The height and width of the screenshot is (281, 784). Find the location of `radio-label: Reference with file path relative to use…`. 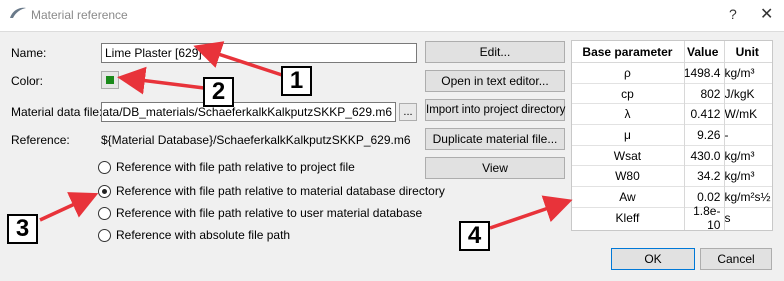

radio-label: Reference with file path relative to use… is located at coordinates (269, 213).